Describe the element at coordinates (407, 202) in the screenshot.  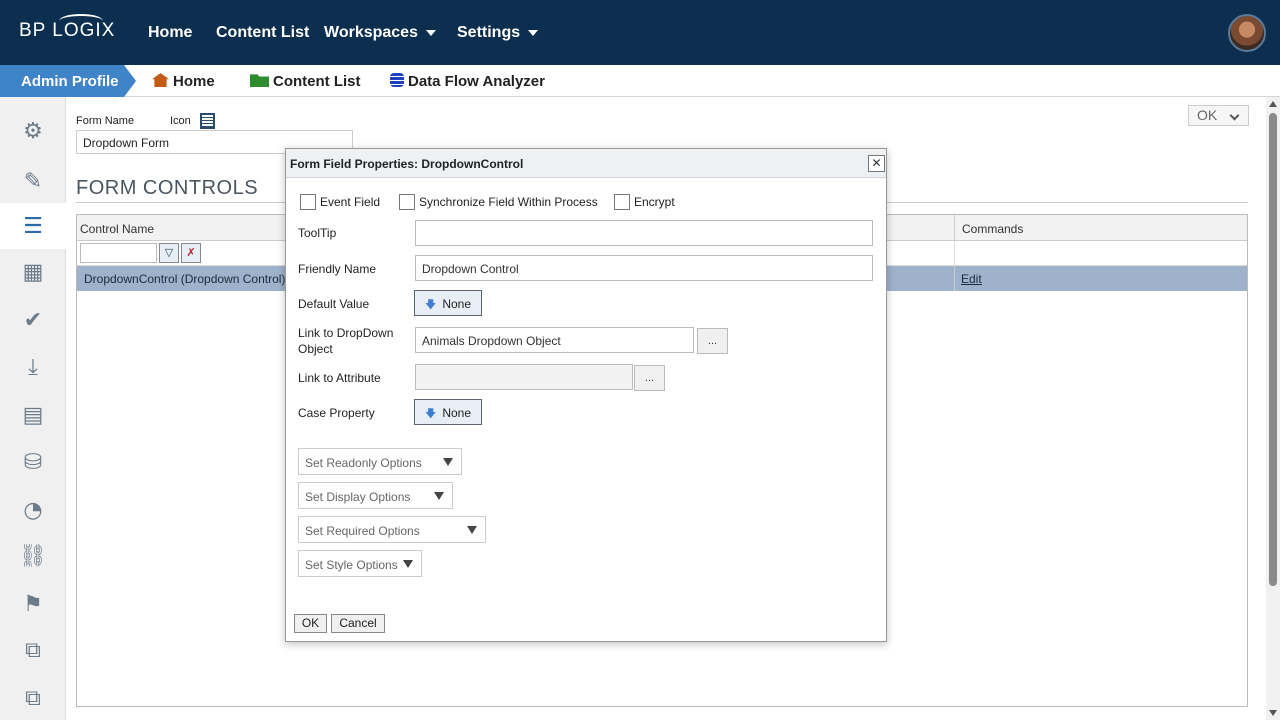
I see `synchronize-field-checkbox` at that location.